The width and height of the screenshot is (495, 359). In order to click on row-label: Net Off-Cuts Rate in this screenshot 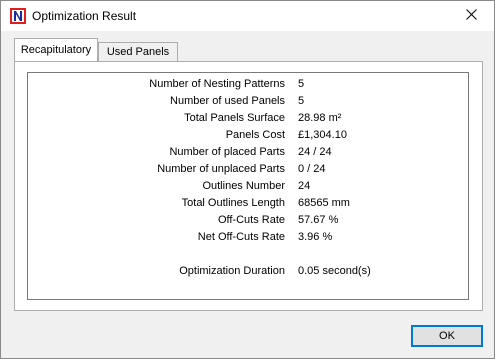, I will do `click(241, 237)`.